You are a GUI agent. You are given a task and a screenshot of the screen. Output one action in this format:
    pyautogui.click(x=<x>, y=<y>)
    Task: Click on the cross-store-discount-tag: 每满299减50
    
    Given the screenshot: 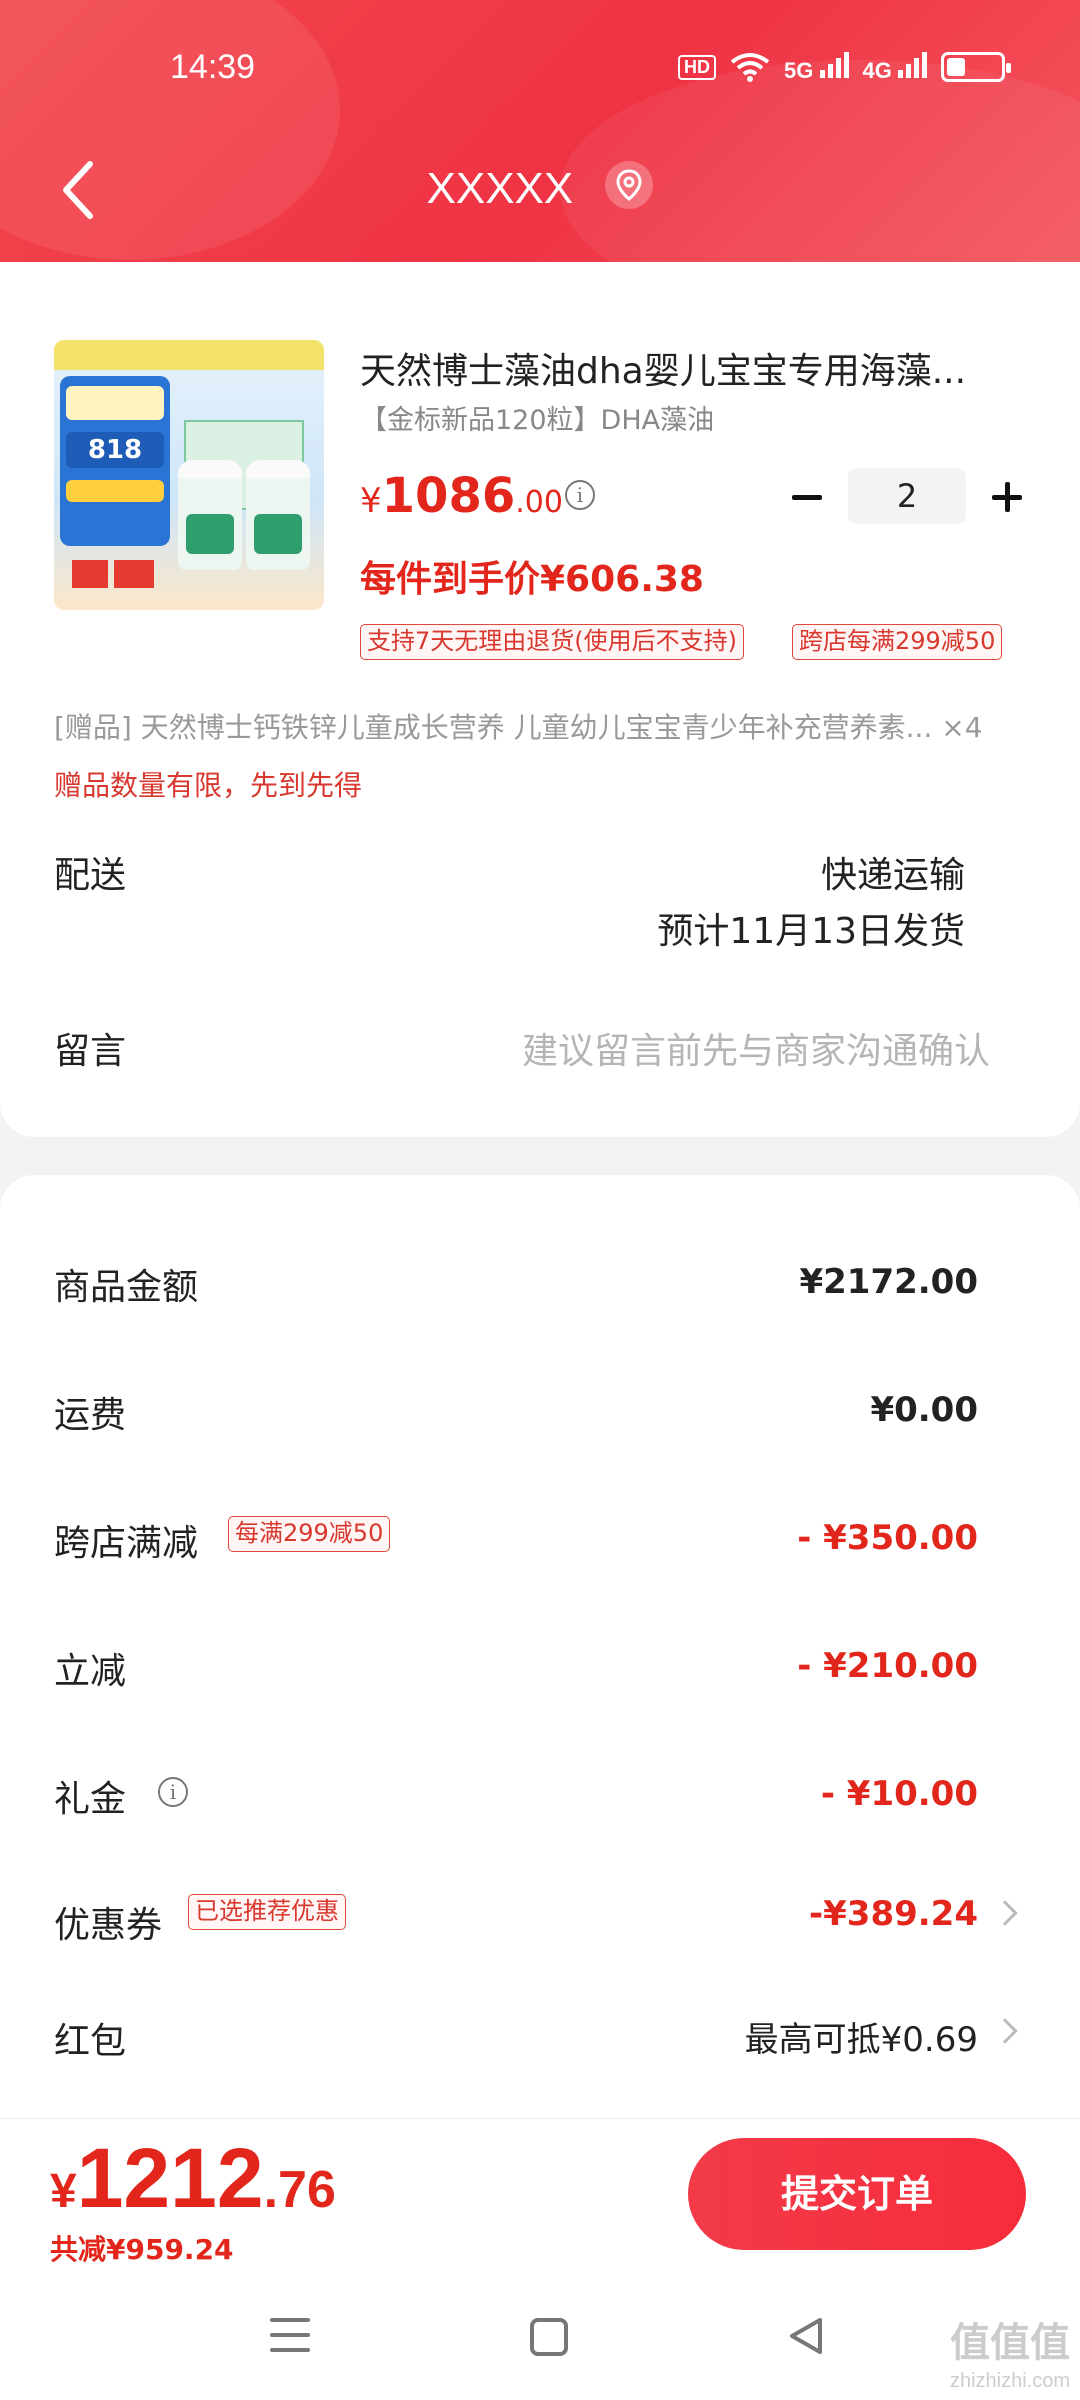 What is the action you would take?
    pyautogui.click(x=309, y=1534)
    